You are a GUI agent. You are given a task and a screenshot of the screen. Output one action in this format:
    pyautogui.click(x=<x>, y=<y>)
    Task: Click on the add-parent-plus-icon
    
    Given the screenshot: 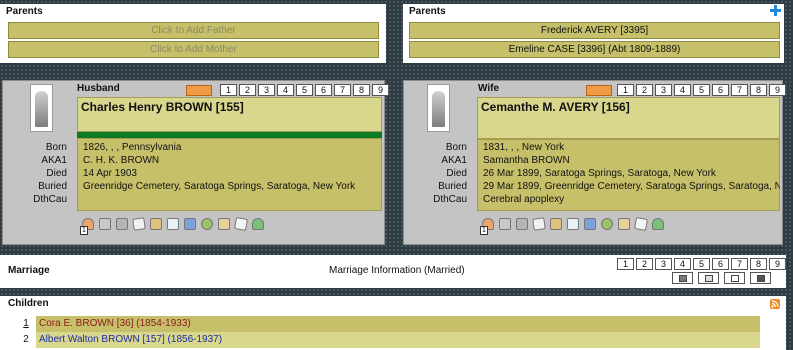 What is the action you would take?
    pyautogui.click(x=775, y=10)
    